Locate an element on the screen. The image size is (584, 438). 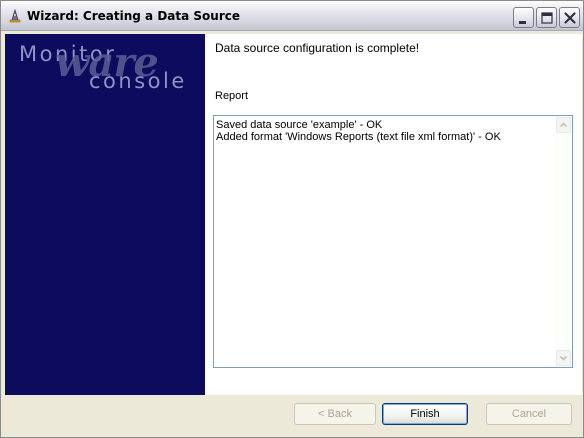
report-label: Report is located at coordinates (232, 96).